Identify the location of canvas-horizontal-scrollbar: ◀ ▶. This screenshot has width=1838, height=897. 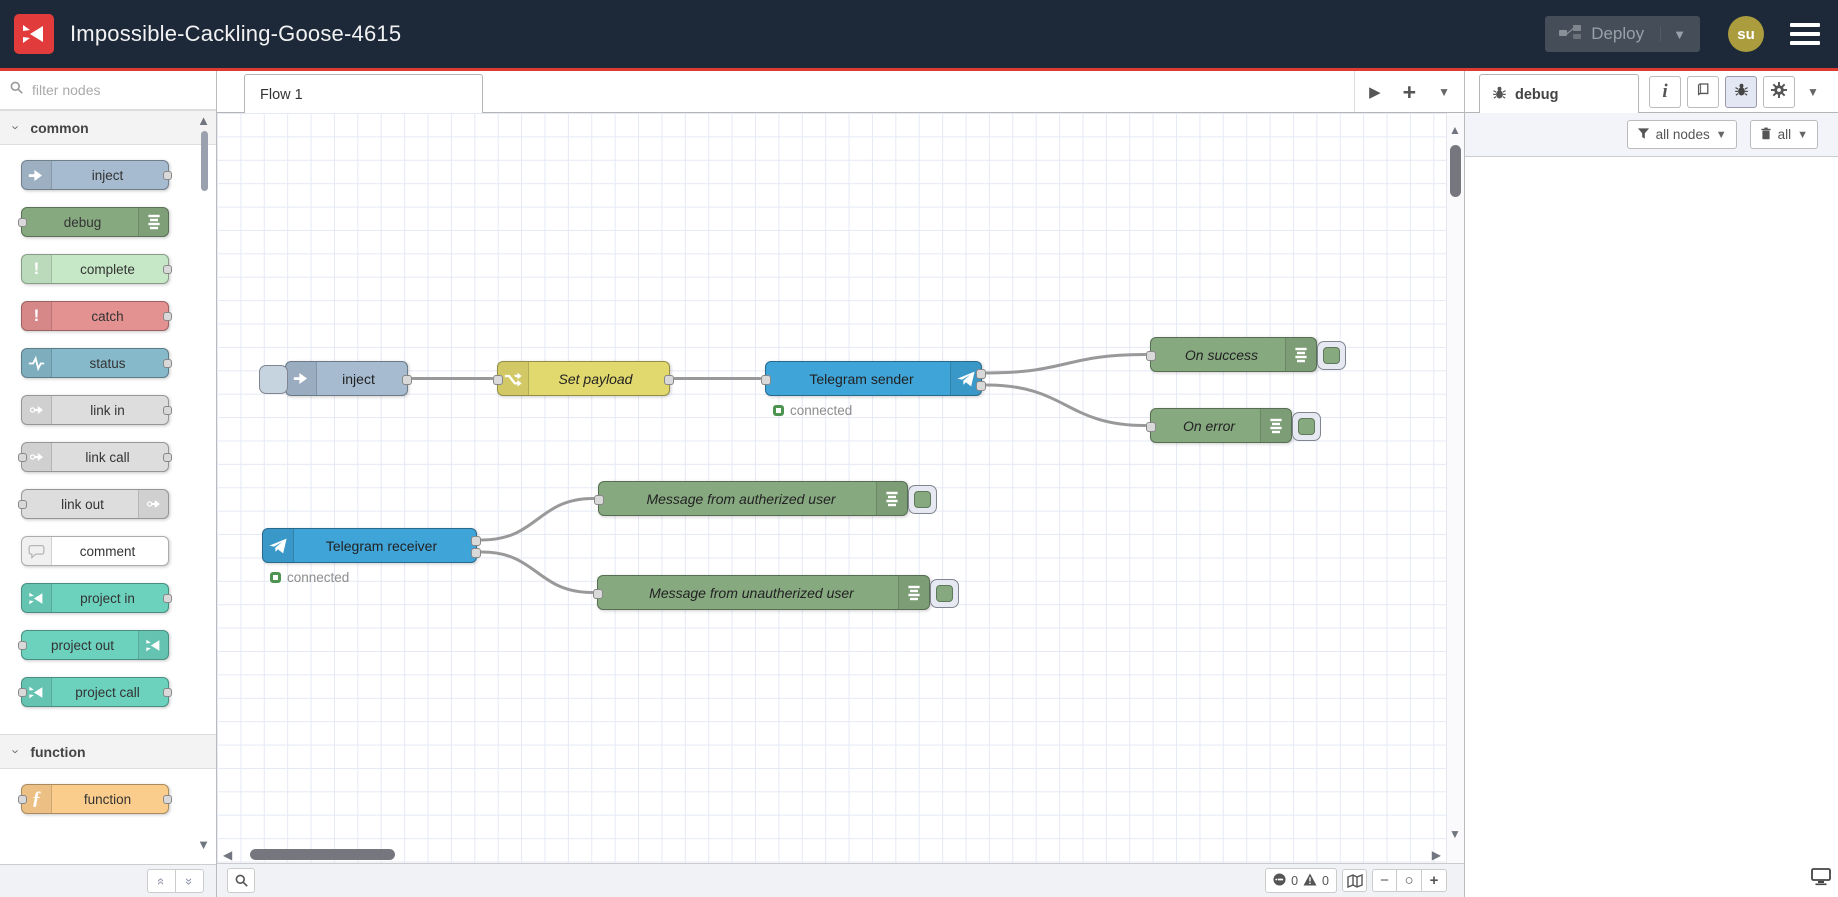
(832, 854).